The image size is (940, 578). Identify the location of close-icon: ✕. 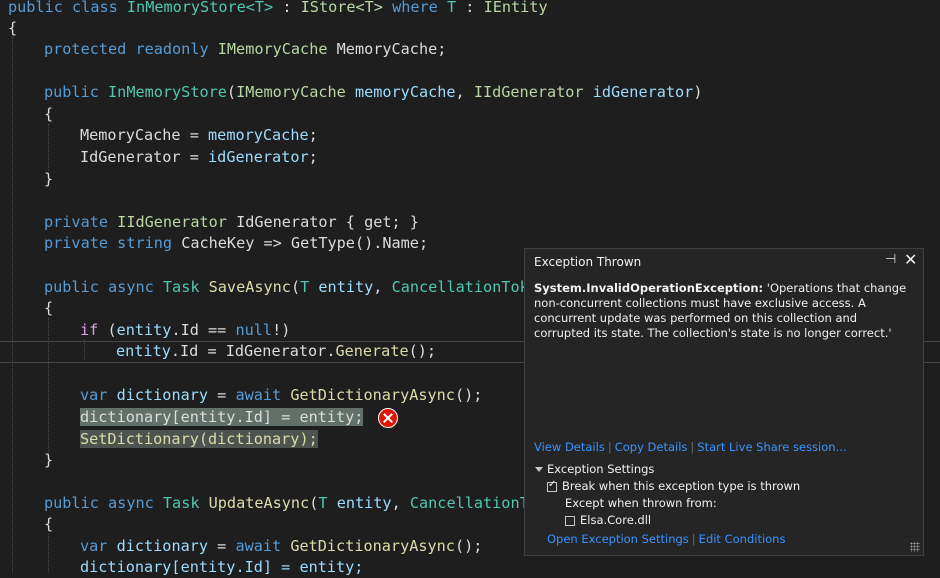
(910, 259).